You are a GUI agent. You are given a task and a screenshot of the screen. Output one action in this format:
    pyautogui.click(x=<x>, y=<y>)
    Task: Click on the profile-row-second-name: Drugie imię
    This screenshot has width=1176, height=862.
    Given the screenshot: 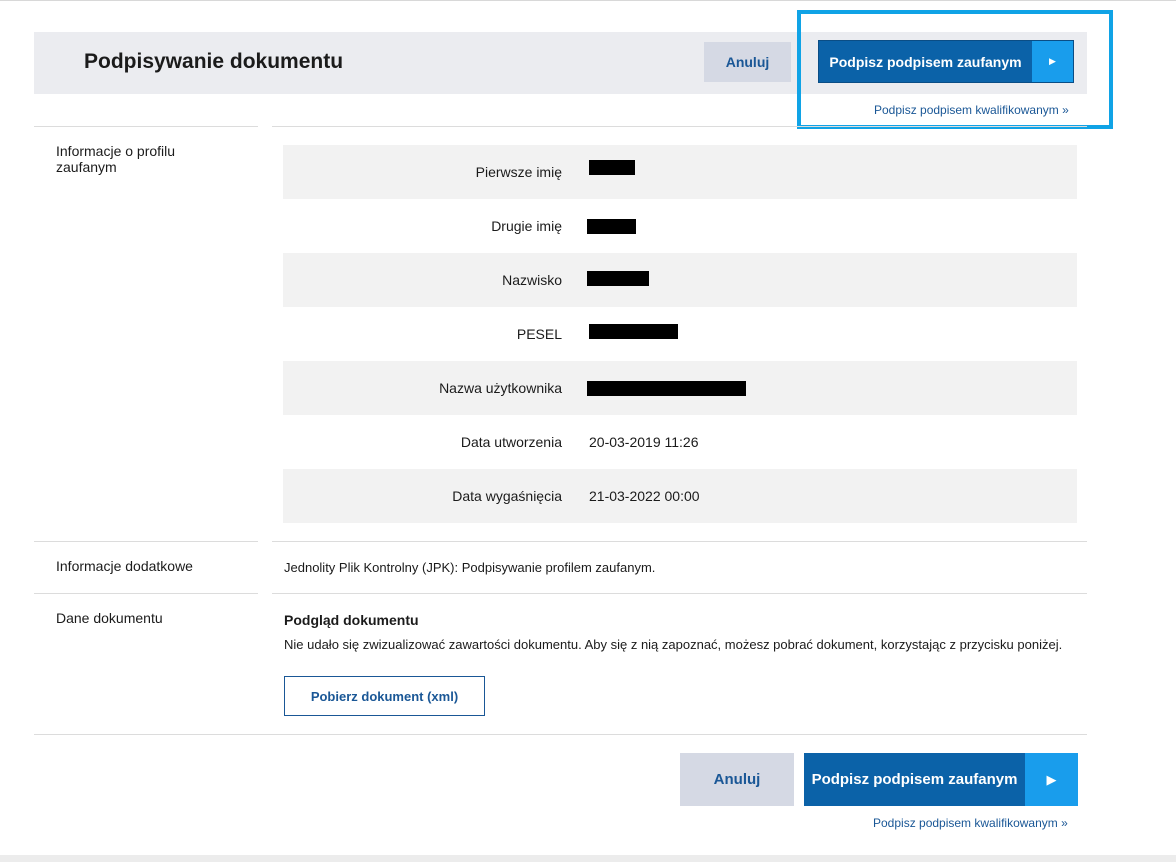 What is the action you would take?
    pyautogui.click(x=680, y=226)
    